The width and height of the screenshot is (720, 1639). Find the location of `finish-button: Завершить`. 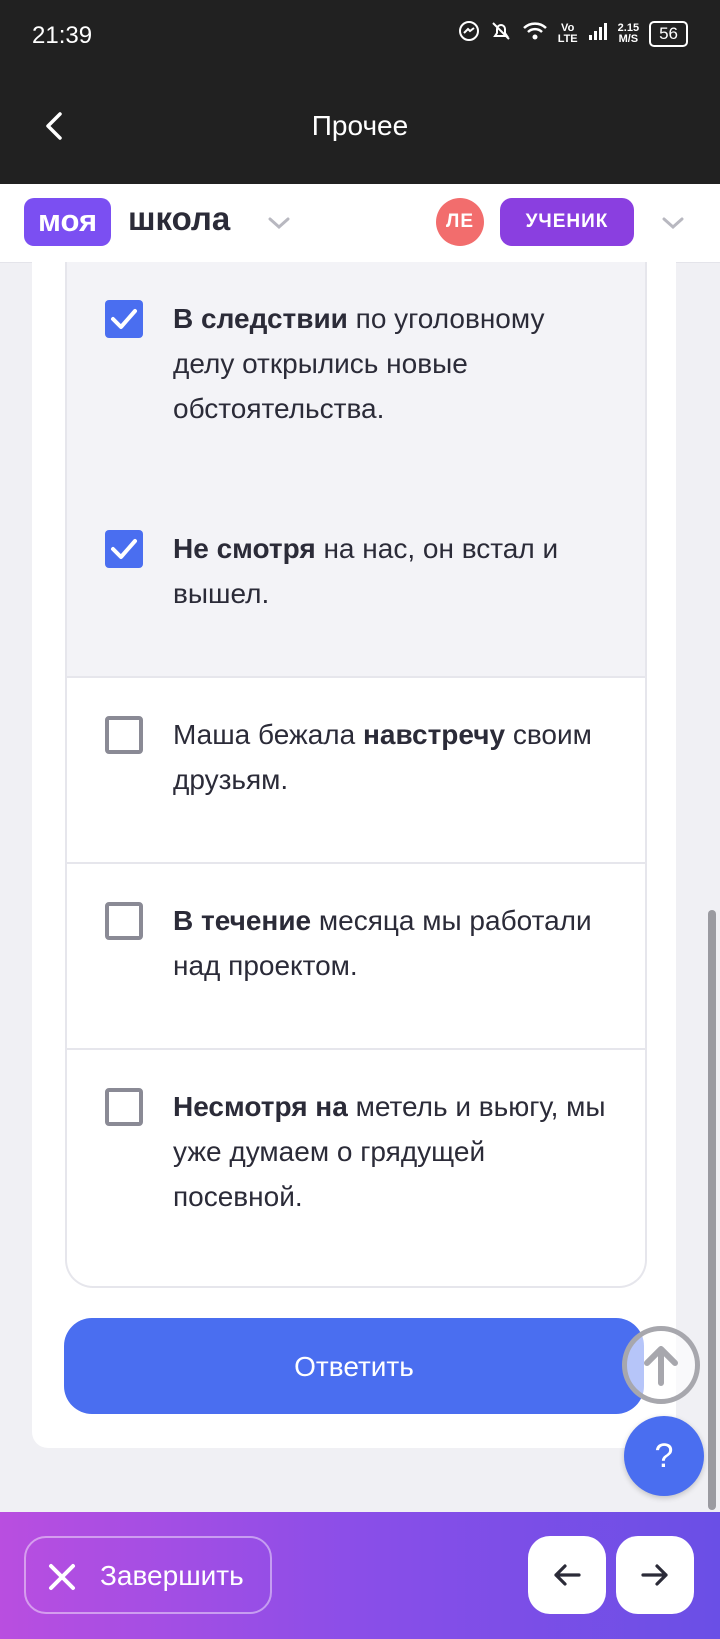

finish-button: Завершить is located at coordinates (148, 1575).